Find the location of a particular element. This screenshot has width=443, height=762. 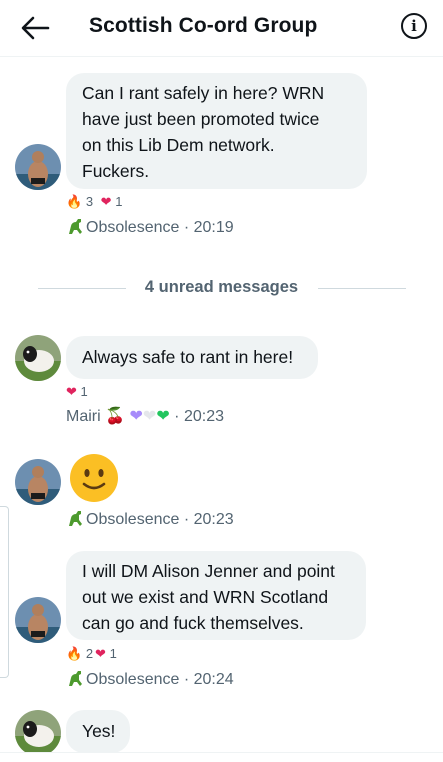

message-meta: Obsolesence · 20:23 is located at coordinates (150, 519).